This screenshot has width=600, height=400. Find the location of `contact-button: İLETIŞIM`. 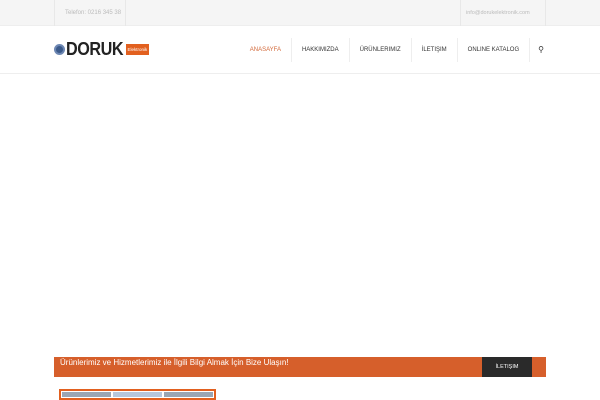

contact-button: İLETIŞIM is located at coordinates (507, 367).